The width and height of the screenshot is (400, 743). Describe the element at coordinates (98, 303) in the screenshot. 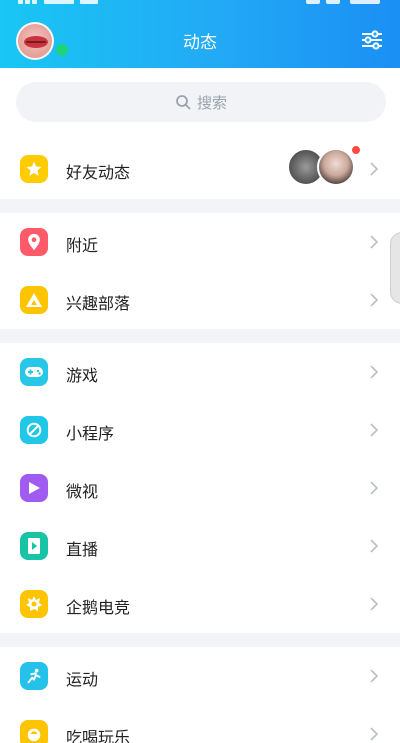

I see `menu-item-label: 兴趣部落` at that location.